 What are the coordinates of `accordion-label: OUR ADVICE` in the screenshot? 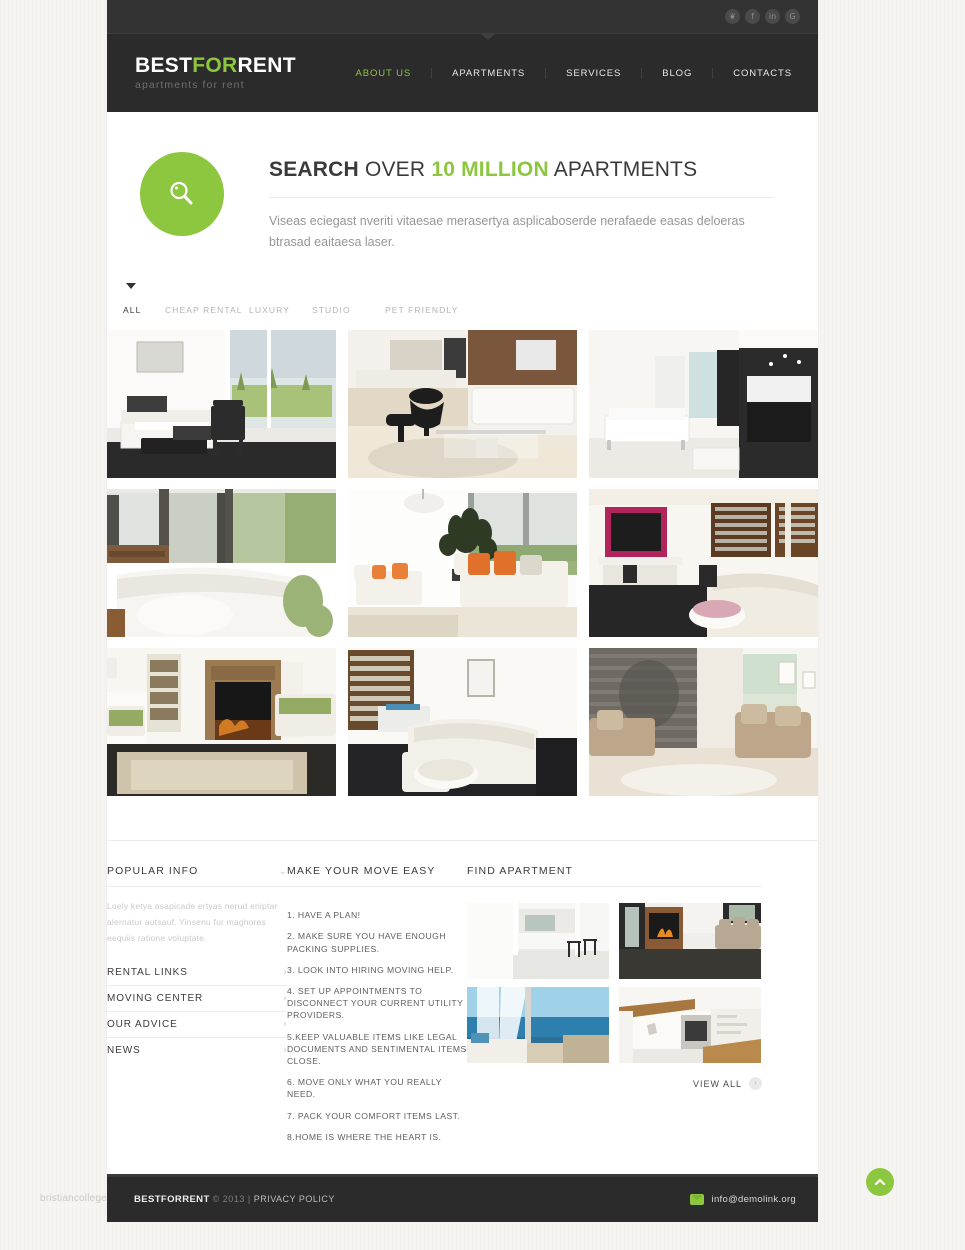 It's located at (142, 1025).